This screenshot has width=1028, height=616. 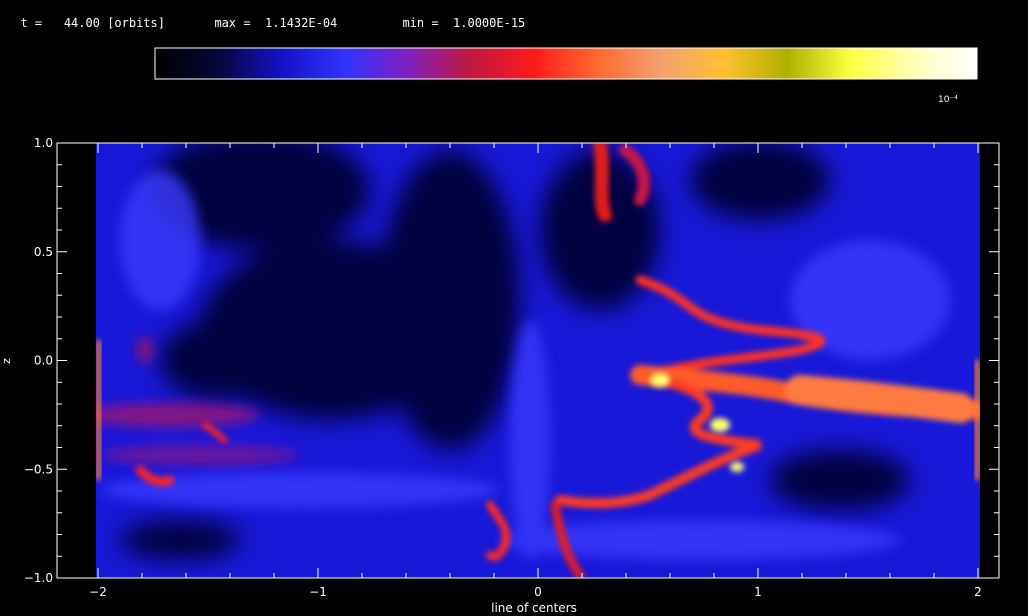 What do you see at coordinates (538, 592) in the screenshot?
I see `x-tick-label: 0` at bounding box center [538, 592].